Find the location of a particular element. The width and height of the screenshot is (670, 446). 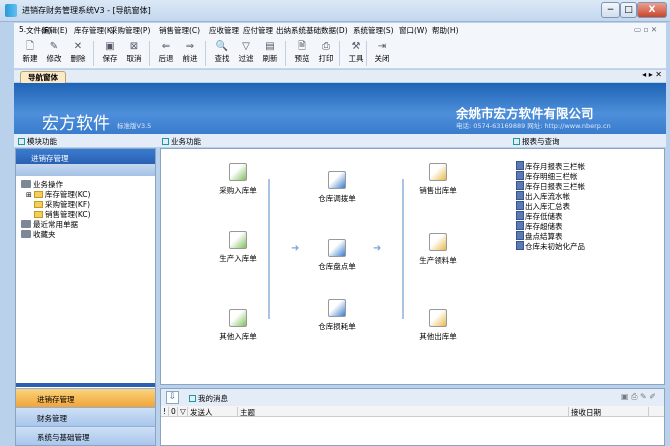

column-header: 主题 is located at coordinates (403, 412).